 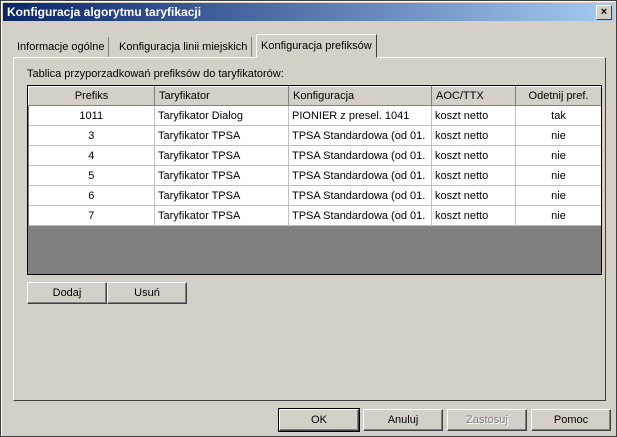 I want to click on close-button: ×, so click(x=604, y=12).